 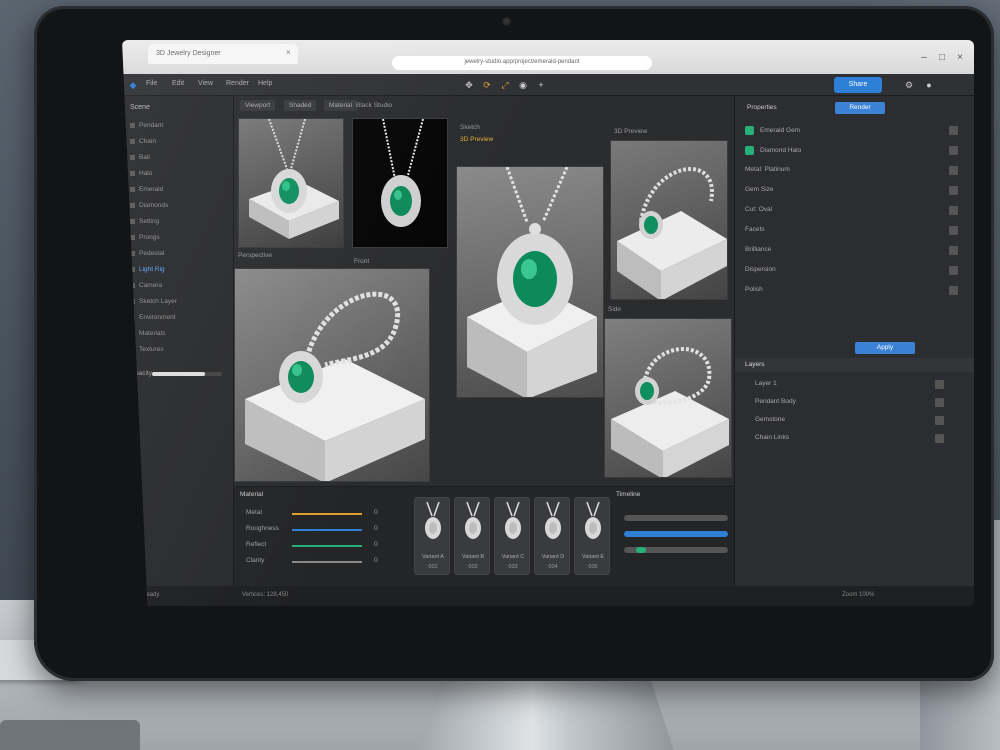 What do you see at coordinates (772, 437) in the screenshot?
I see `layer-item: Chain Links` at bounding box center [772, 437].